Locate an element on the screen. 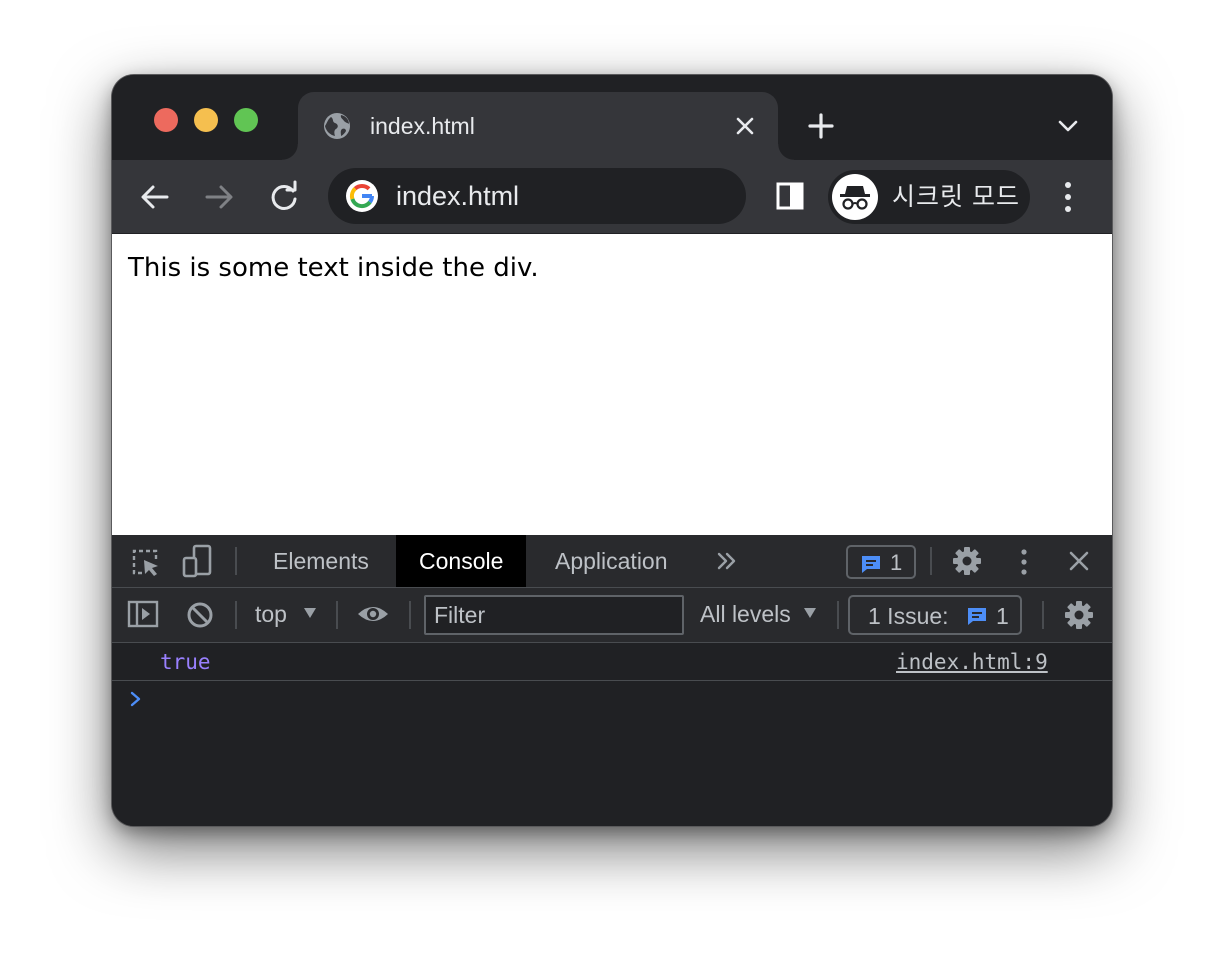 This screenshot has width=1224, height=974. url-text: index.html is located at coordinates (458, 196).